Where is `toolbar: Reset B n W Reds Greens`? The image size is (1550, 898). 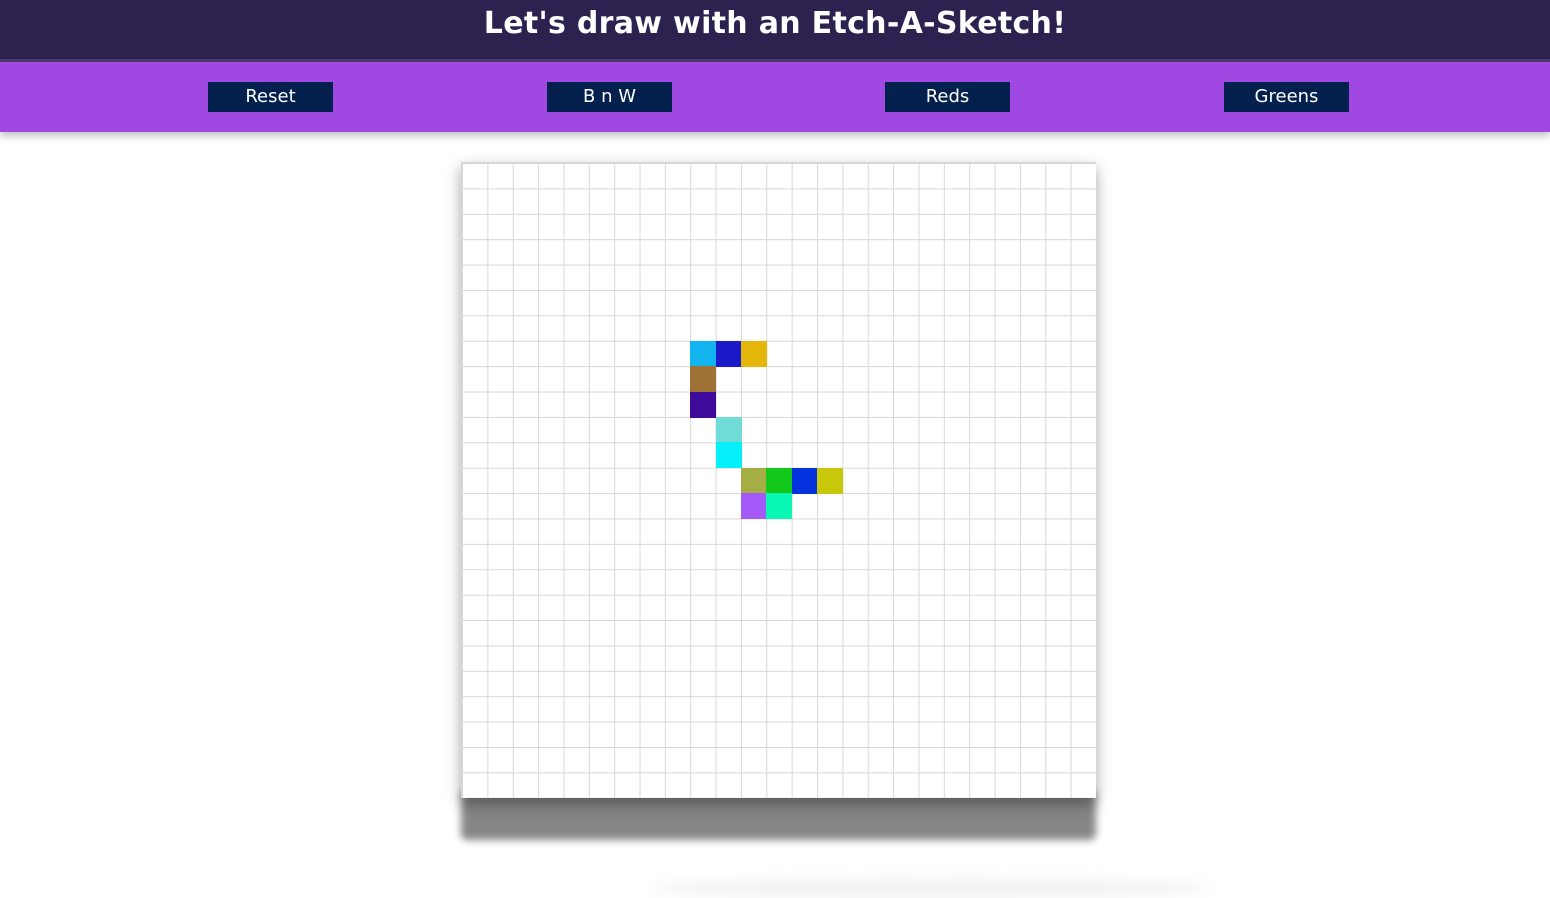 toolbar: Reset B n W Reds Greens is located at coordinates (775, 97).